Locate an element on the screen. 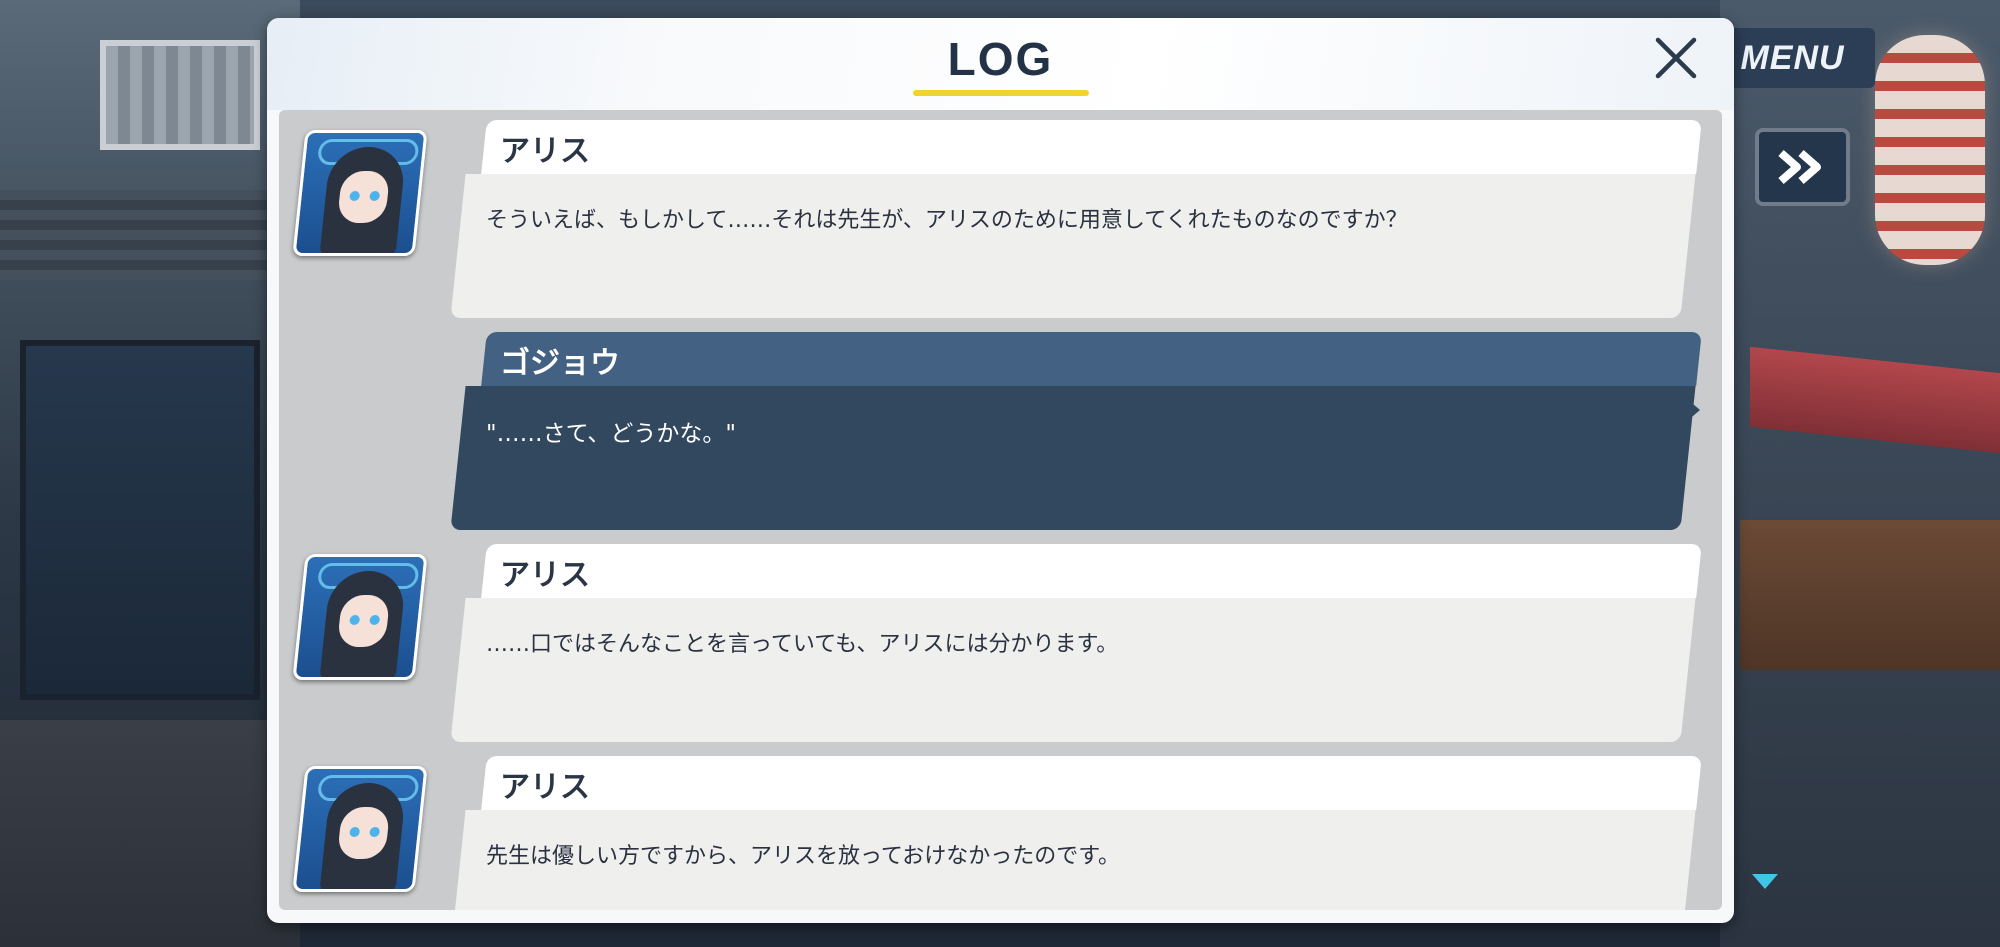  background-street is located at coordinates (150, 833).